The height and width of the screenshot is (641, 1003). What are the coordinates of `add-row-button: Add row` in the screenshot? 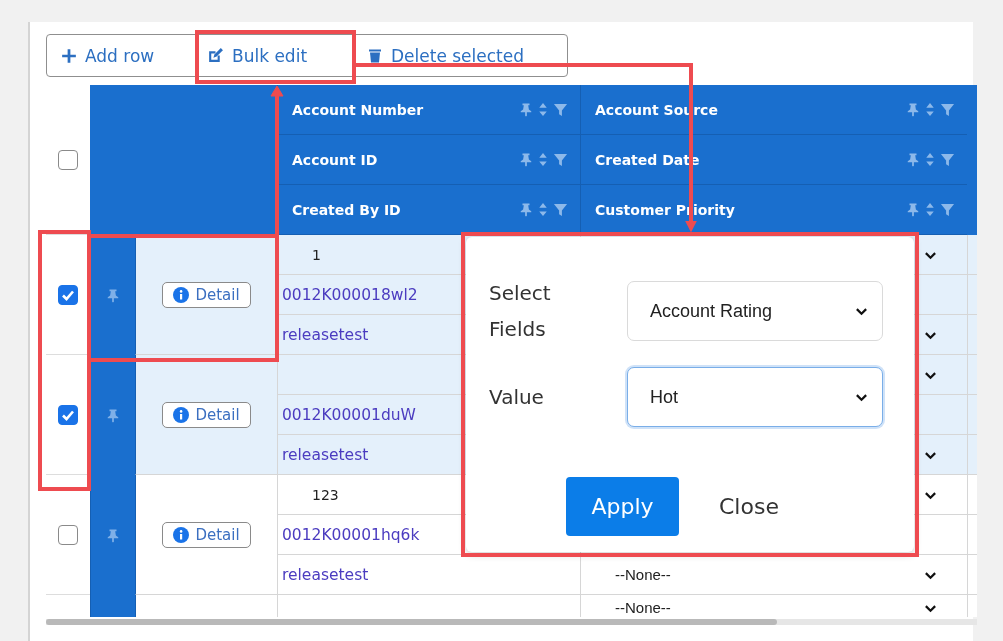 It's located at (120, 55).